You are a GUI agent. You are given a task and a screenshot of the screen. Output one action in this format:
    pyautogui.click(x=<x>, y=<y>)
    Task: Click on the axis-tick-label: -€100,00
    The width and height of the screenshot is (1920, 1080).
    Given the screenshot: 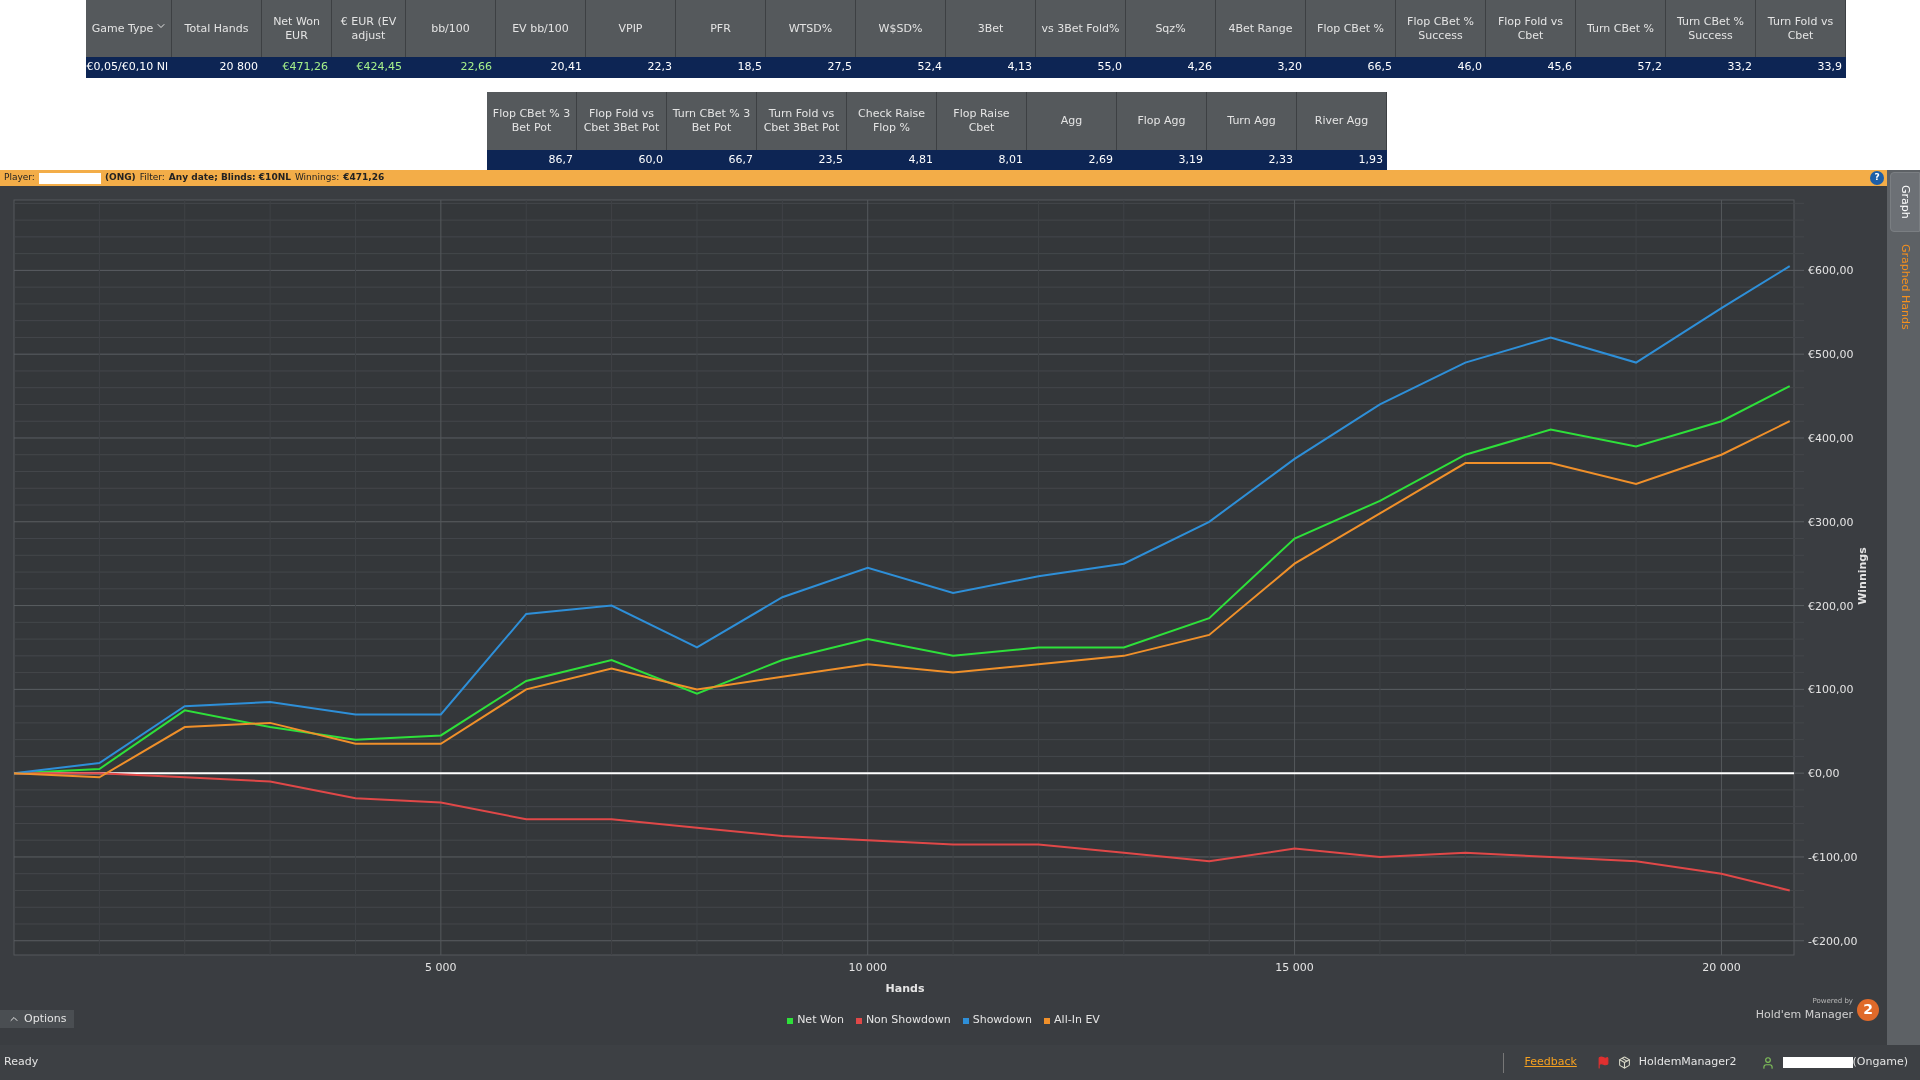 What is the action you would take?
    pyautogui.click(x=1833, y=857)
    